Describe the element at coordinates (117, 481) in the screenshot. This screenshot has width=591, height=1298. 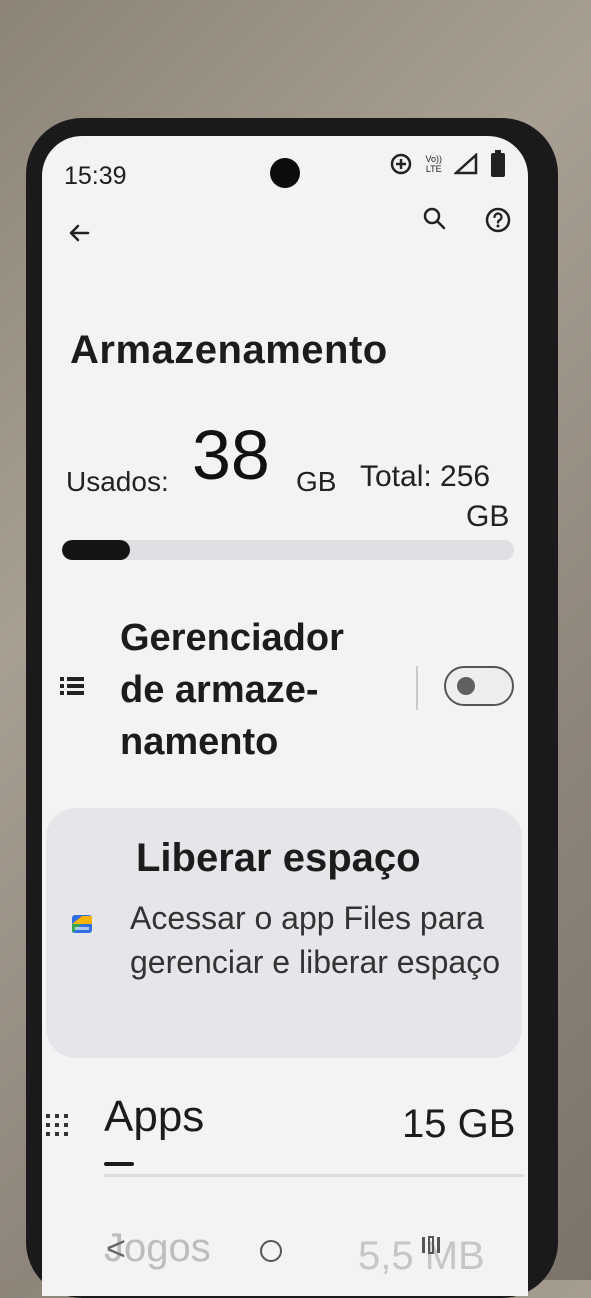
I see `used-label: Usados:` at that location.